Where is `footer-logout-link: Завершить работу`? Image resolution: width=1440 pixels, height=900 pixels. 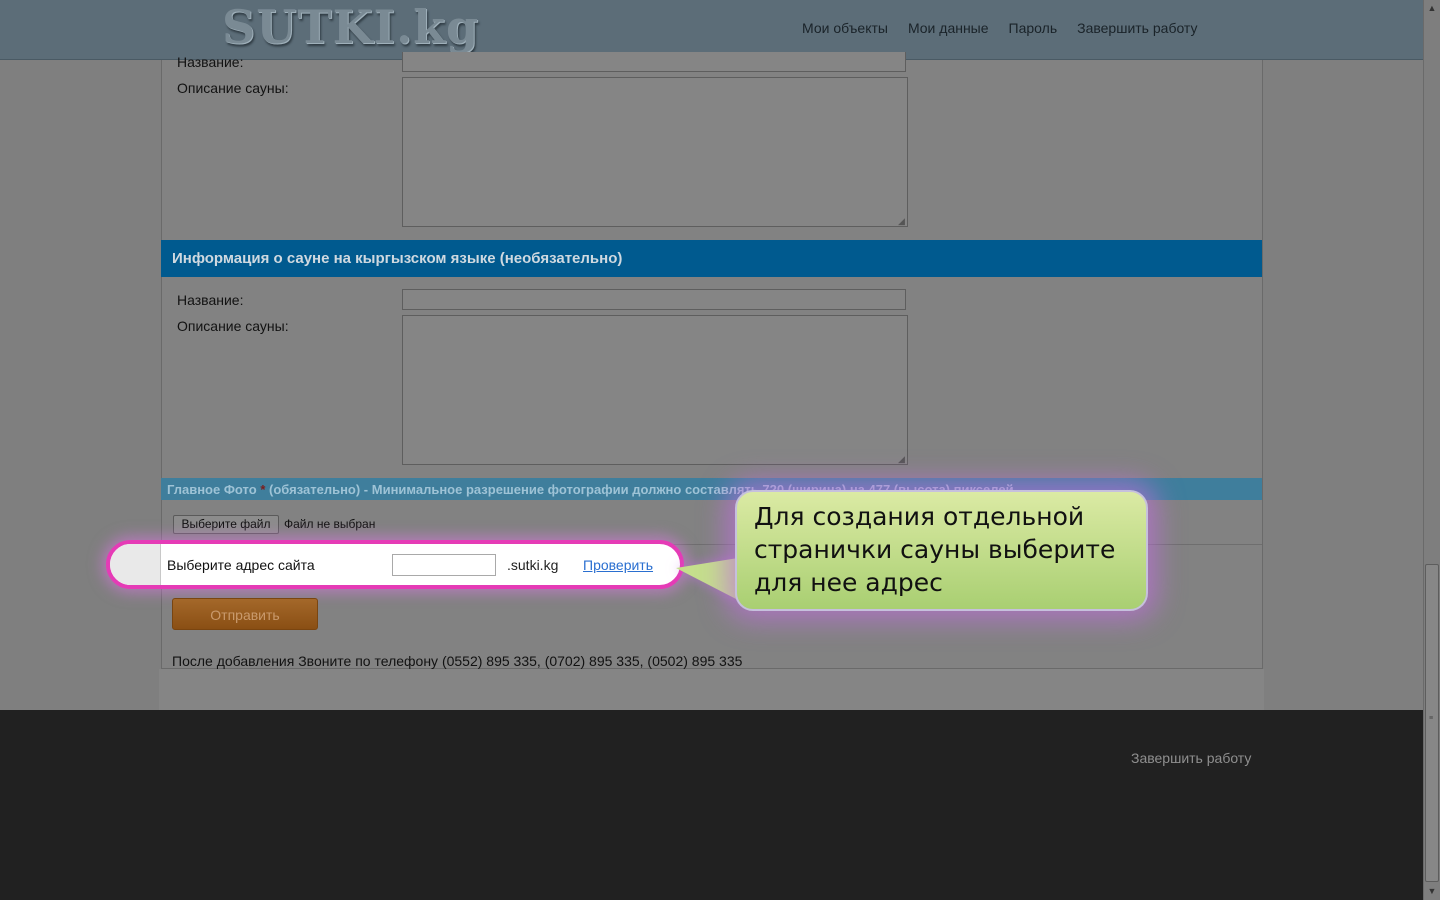
footer-logout-link: Завершить работу is located at coordinates (1191, 758).